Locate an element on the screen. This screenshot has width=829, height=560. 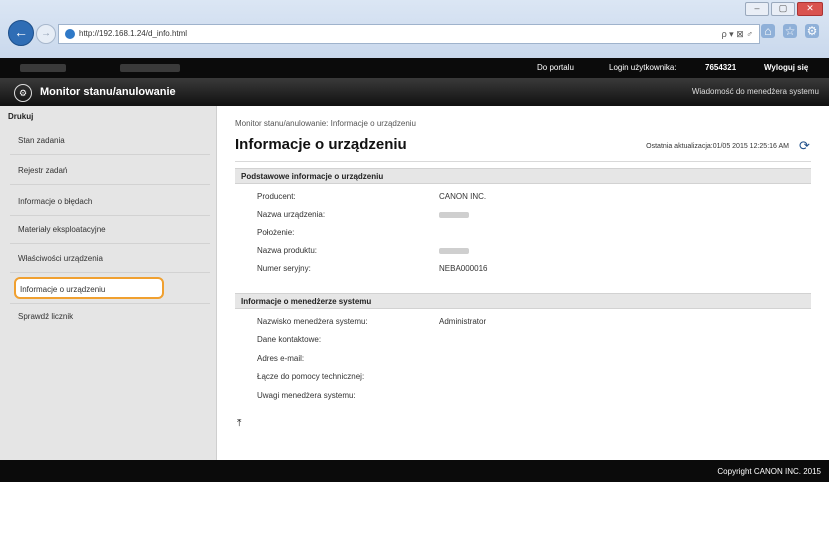
login-label: Login użytkownika: is located at coordinates (643, 67).